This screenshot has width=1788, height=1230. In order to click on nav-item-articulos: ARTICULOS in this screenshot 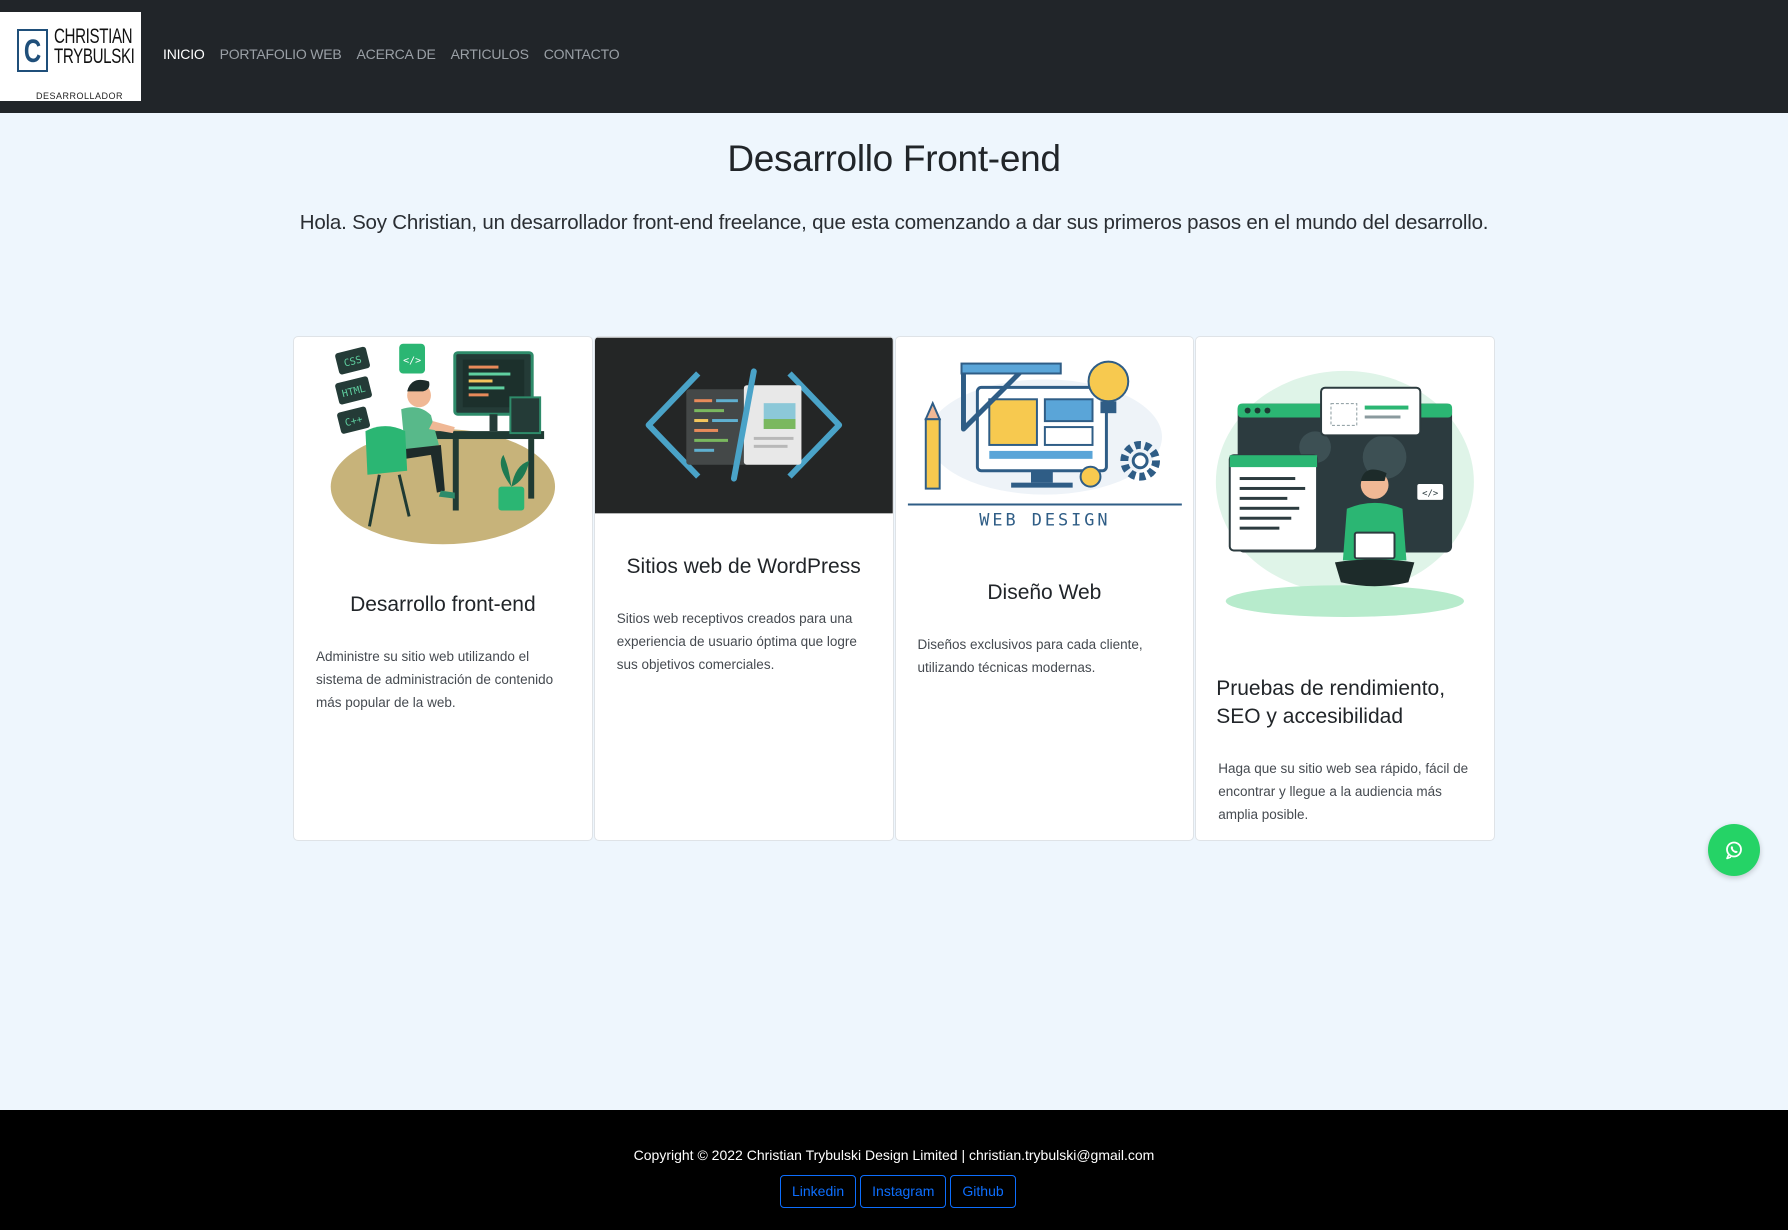, I will do `click(490, 54)`.